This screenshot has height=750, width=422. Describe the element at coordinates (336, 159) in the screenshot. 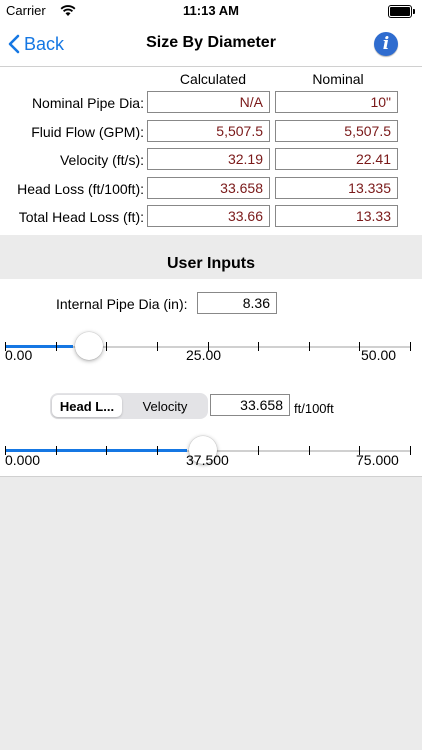

I see `nominal-velocity: 22.41` at that location.